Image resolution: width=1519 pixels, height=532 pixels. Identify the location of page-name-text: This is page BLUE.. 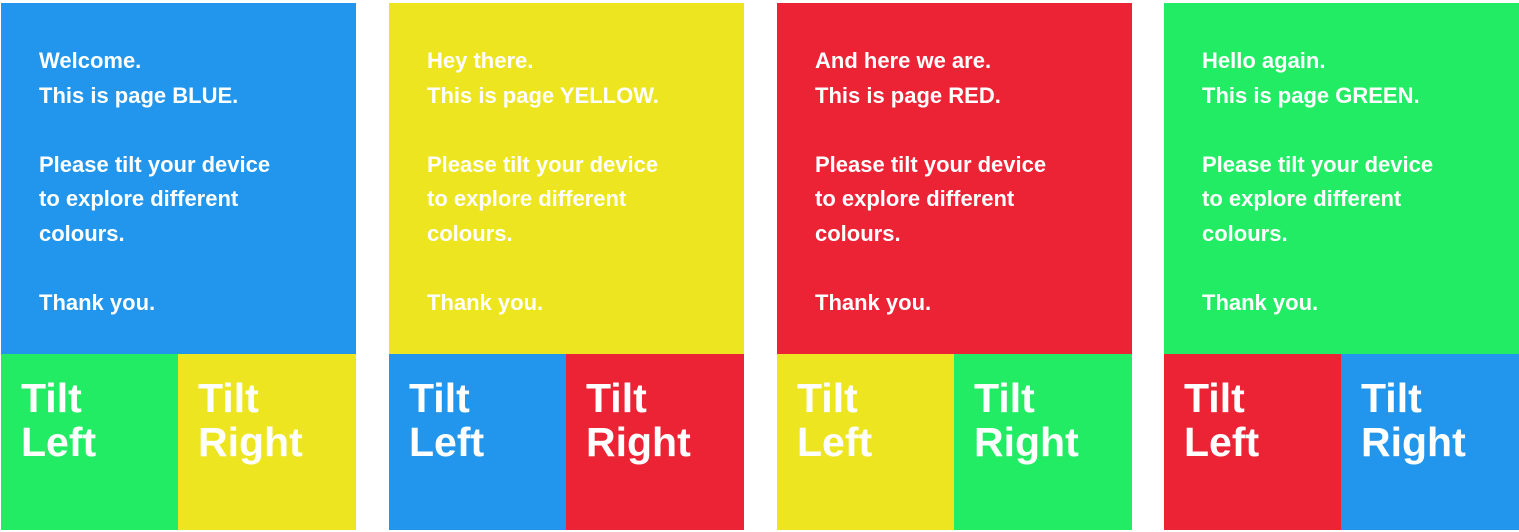
(139, 95).